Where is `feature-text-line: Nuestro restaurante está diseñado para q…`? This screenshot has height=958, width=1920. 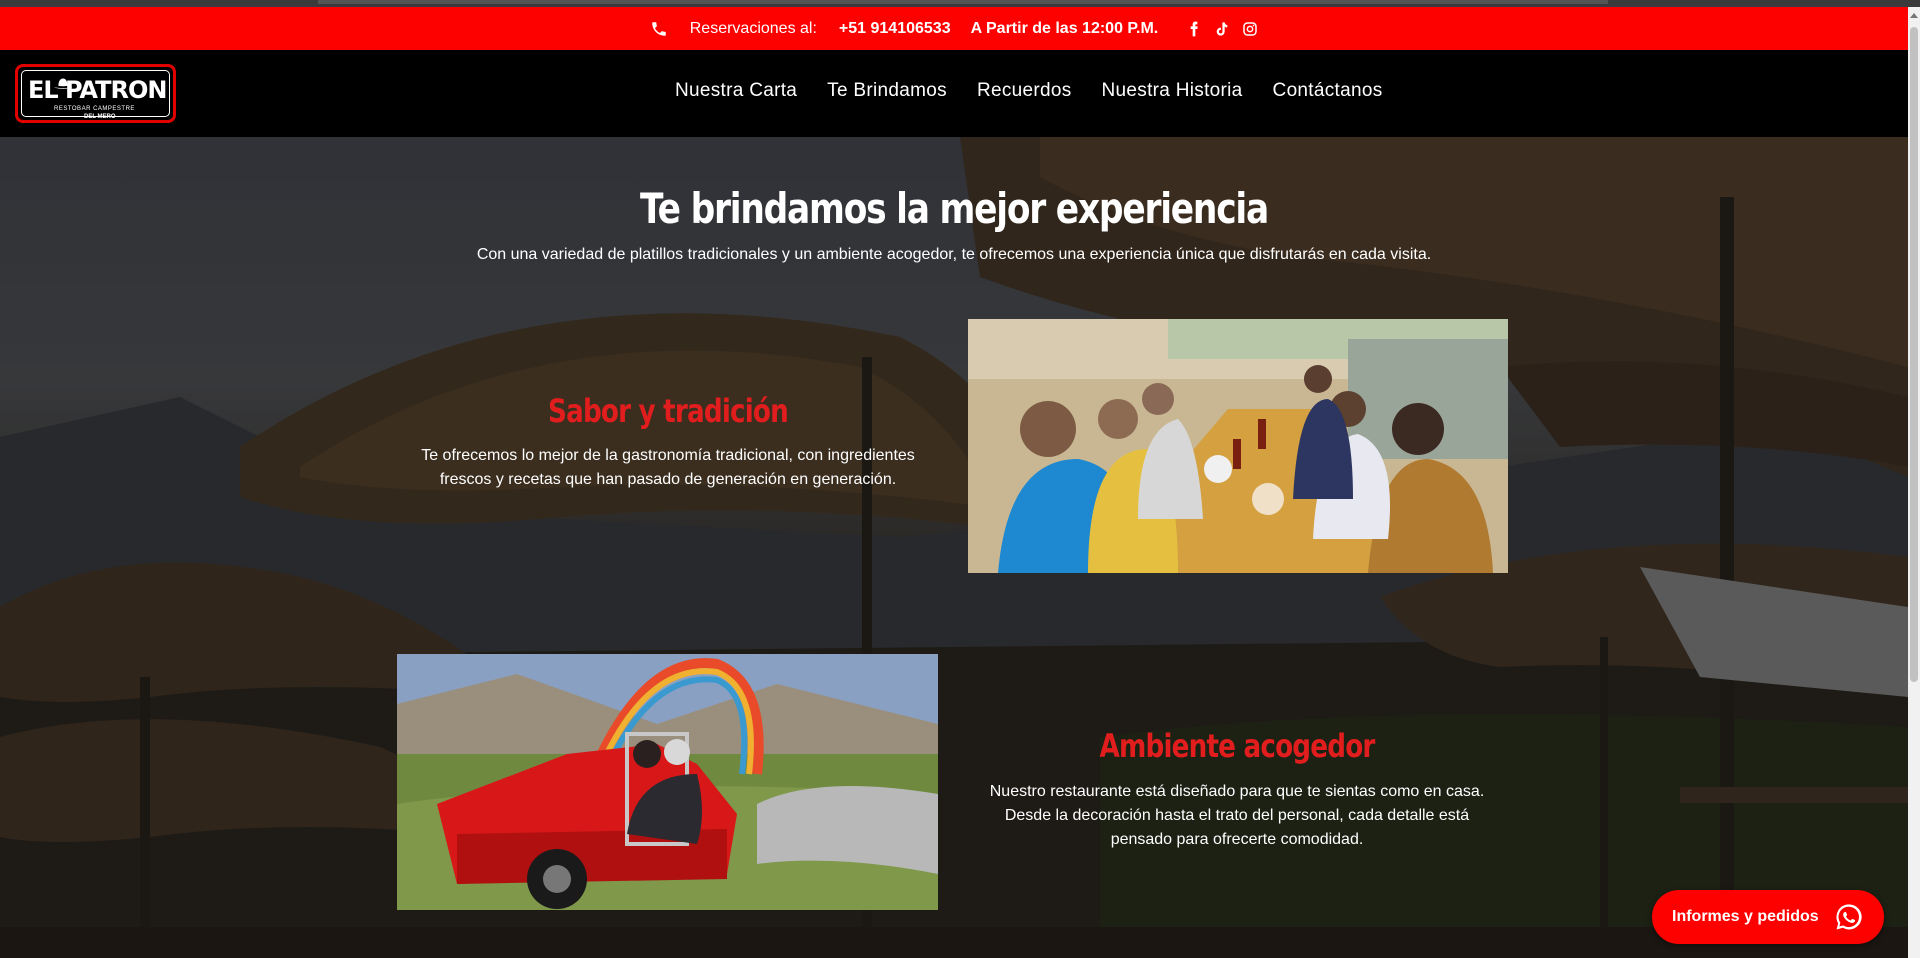
feature-text-line: Nuestro restaurante está diseñado para q… is located at coordinates (1237, 791).